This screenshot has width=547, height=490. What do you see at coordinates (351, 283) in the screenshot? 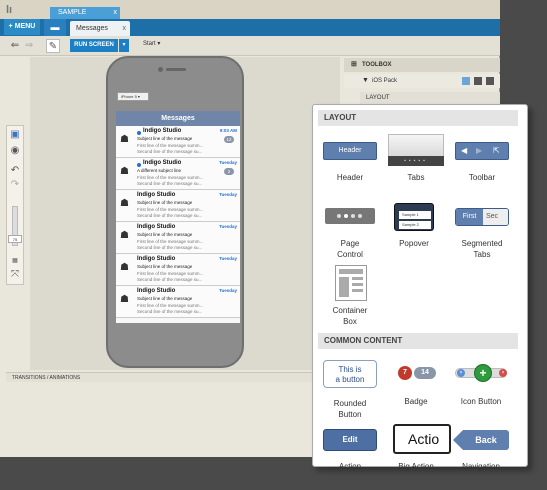
I see `container-box-tool` at bounding box center [351, 283].